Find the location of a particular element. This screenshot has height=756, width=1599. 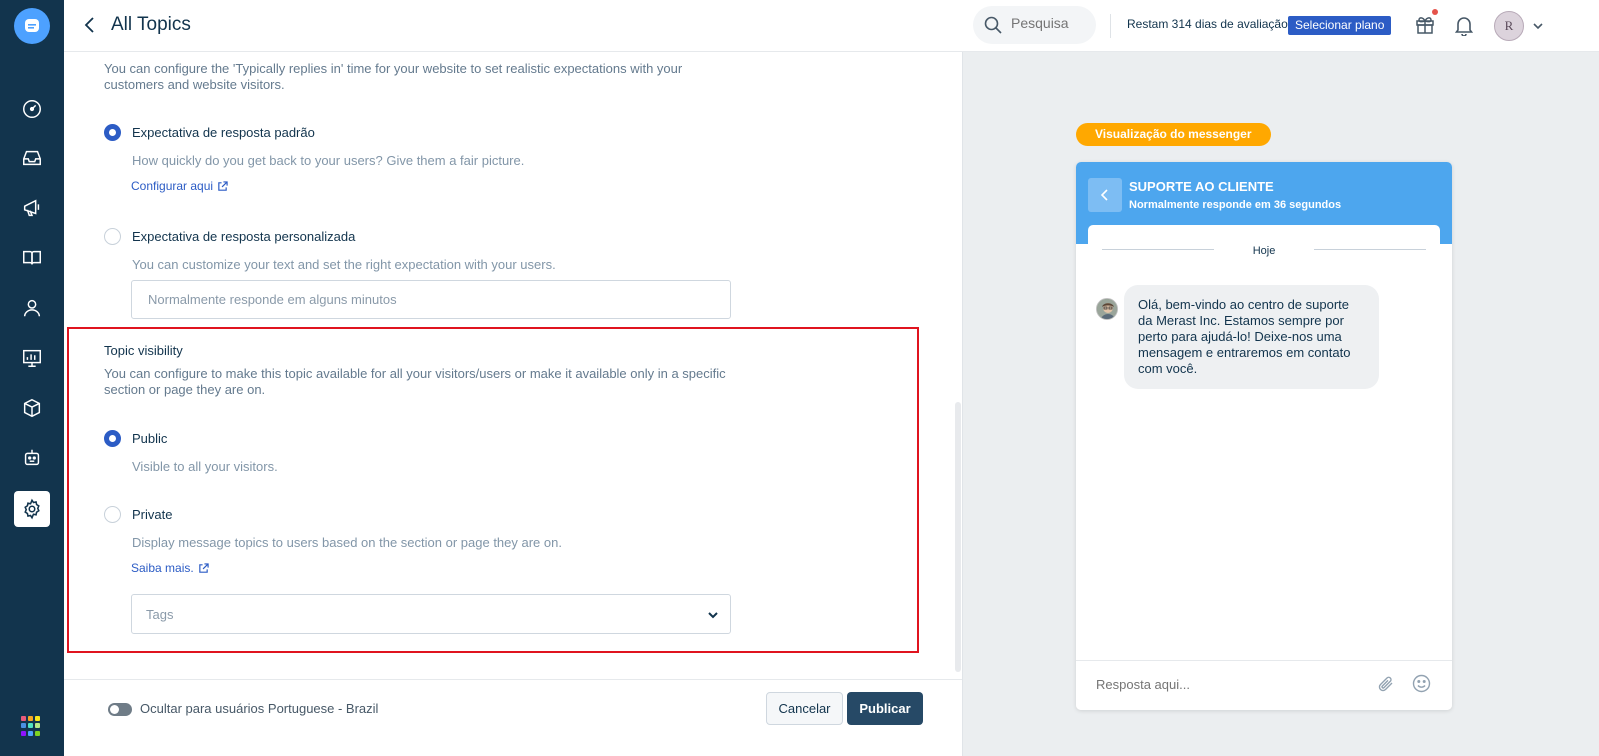

configure-here-link: Configurar aqui is located at coordinates (179, 186).